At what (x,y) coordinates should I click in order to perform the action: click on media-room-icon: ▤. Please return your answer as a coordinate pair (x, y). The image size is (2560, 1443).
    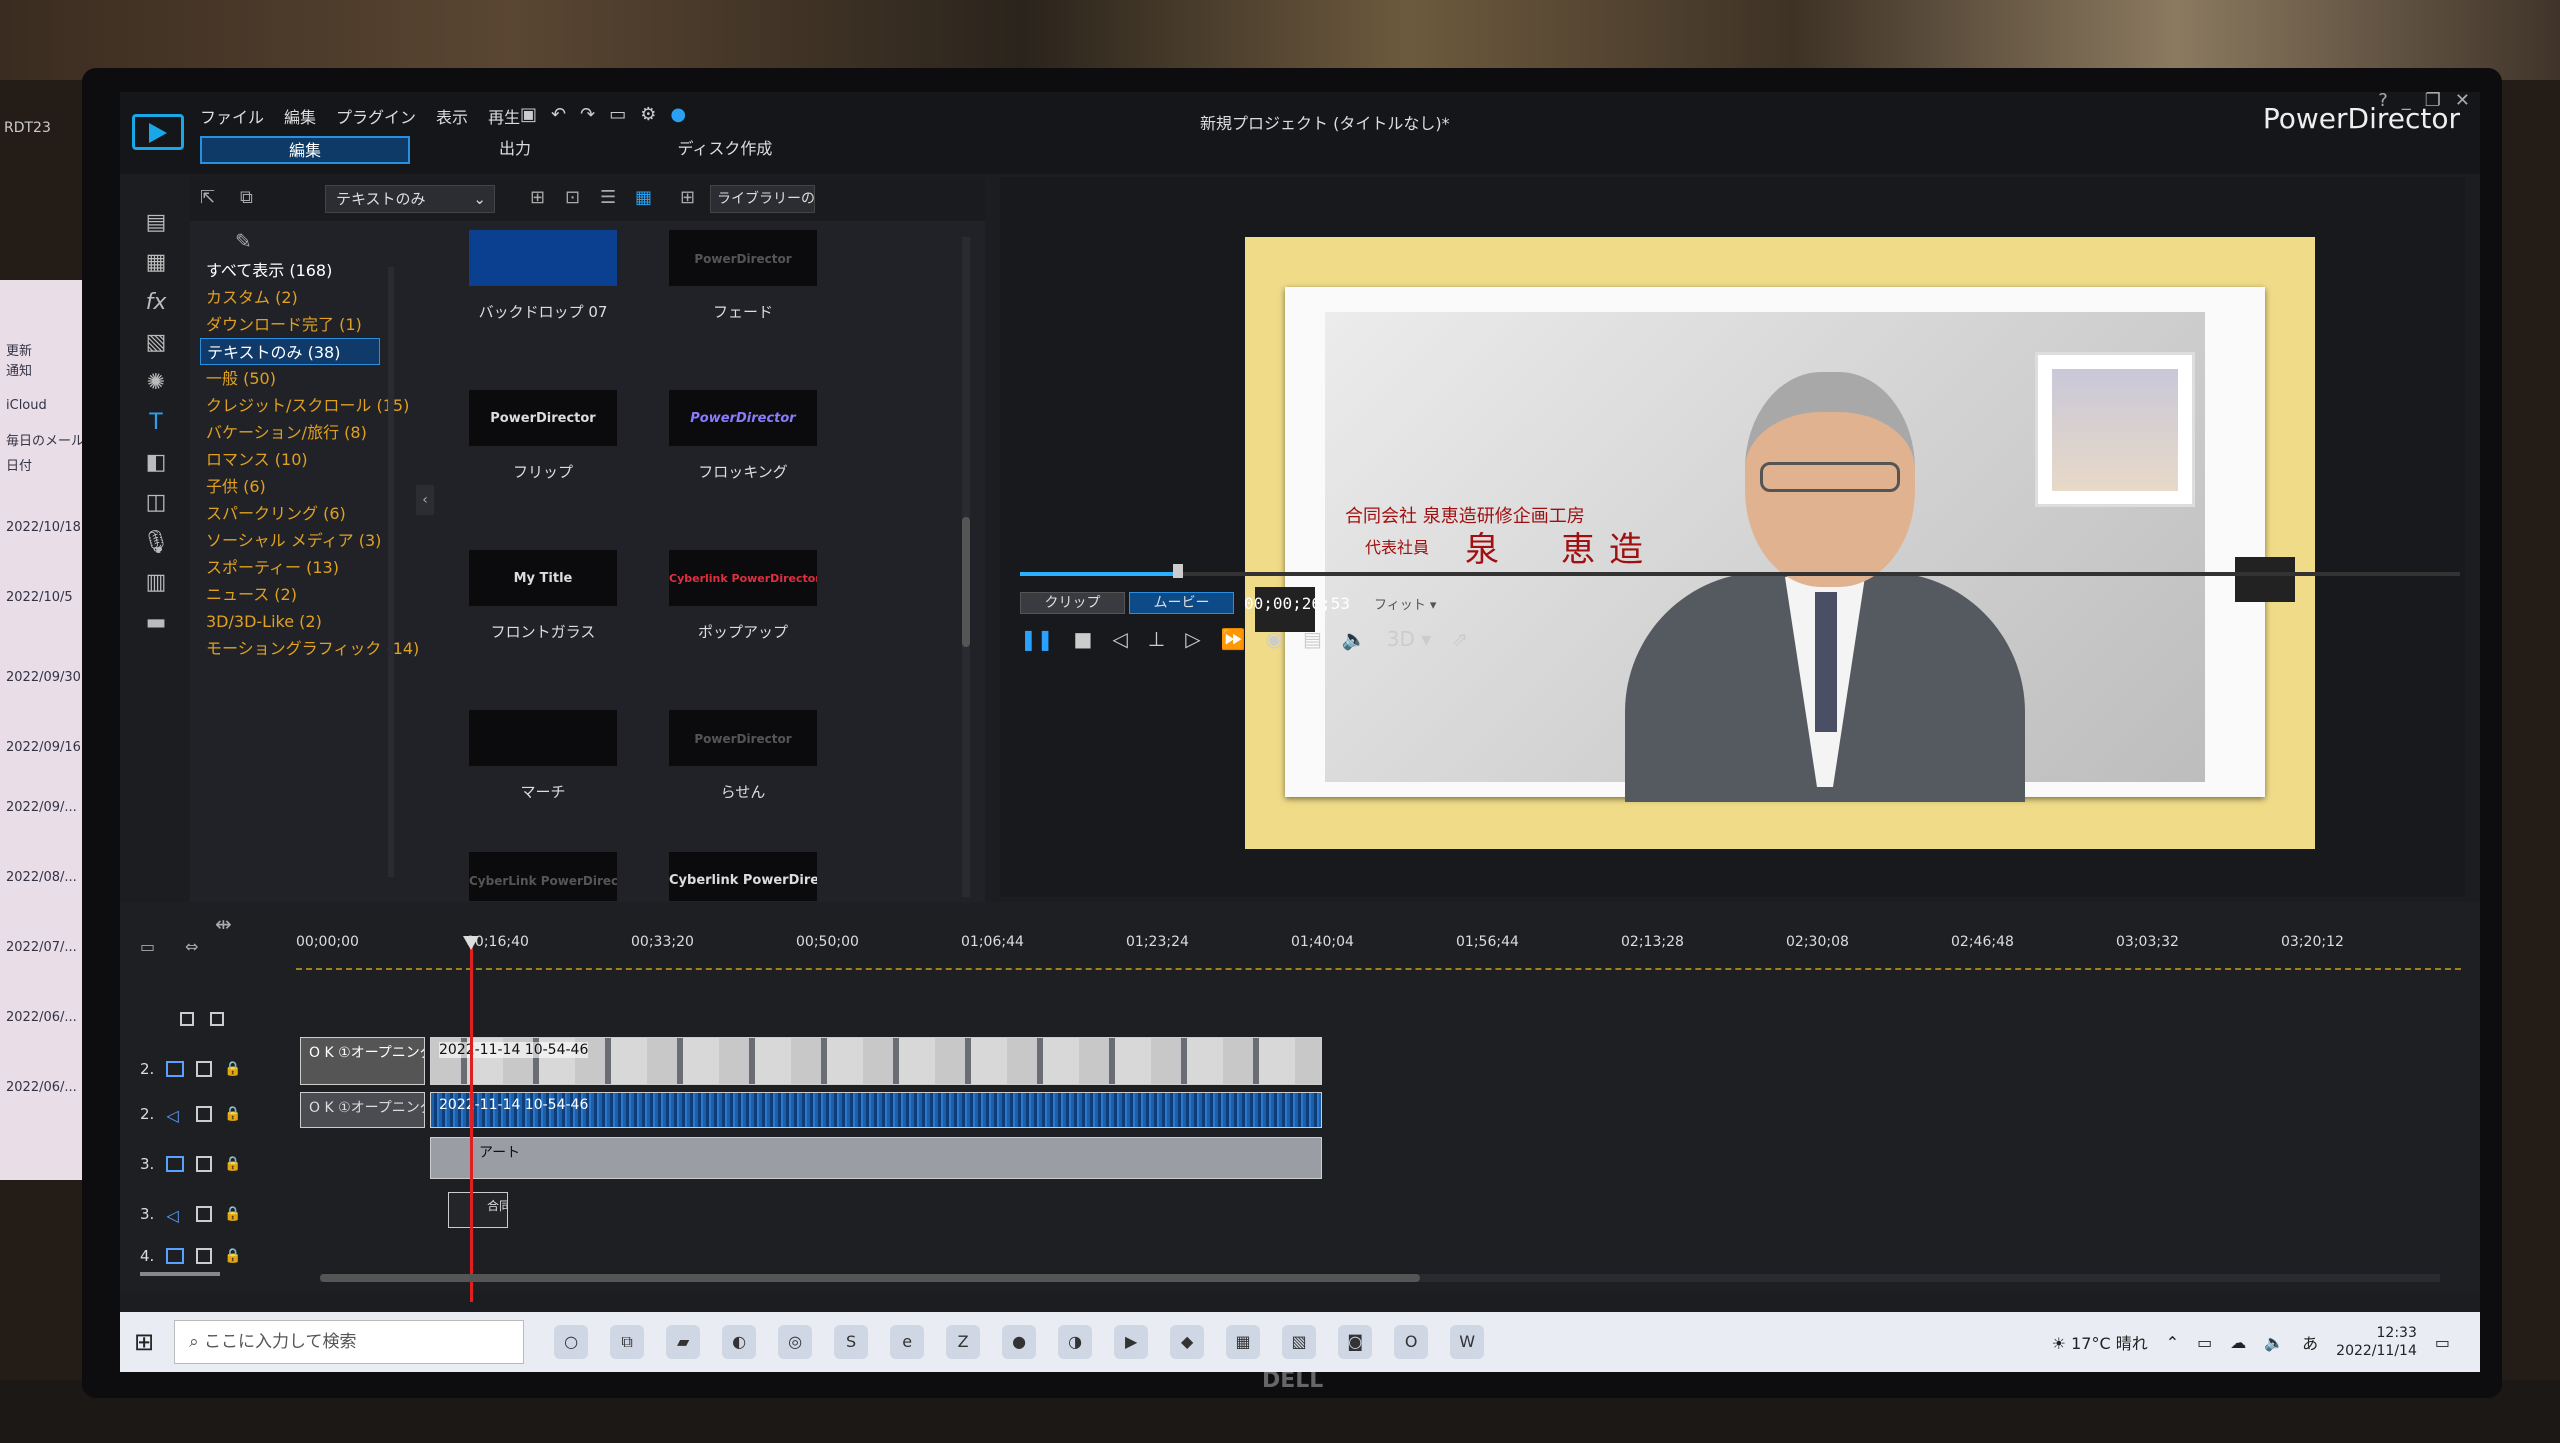
    Looking at the image, I should click on (156, 223).